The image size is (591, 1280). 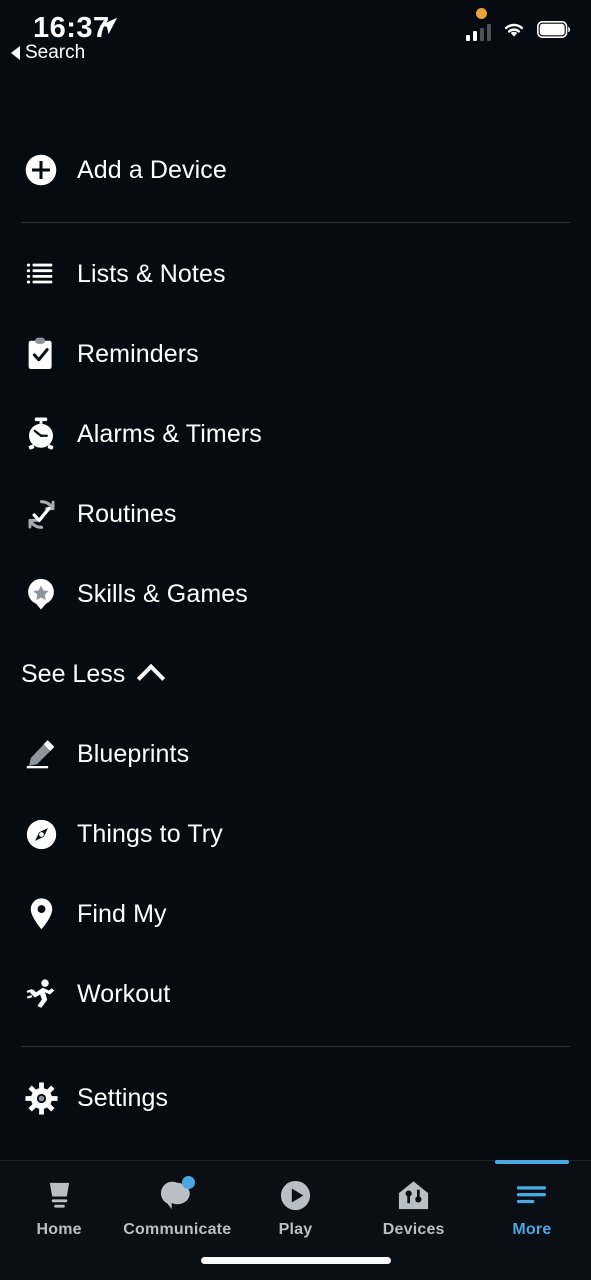 I want to click on status-bar: 16:37, so click(x=295, y=22).